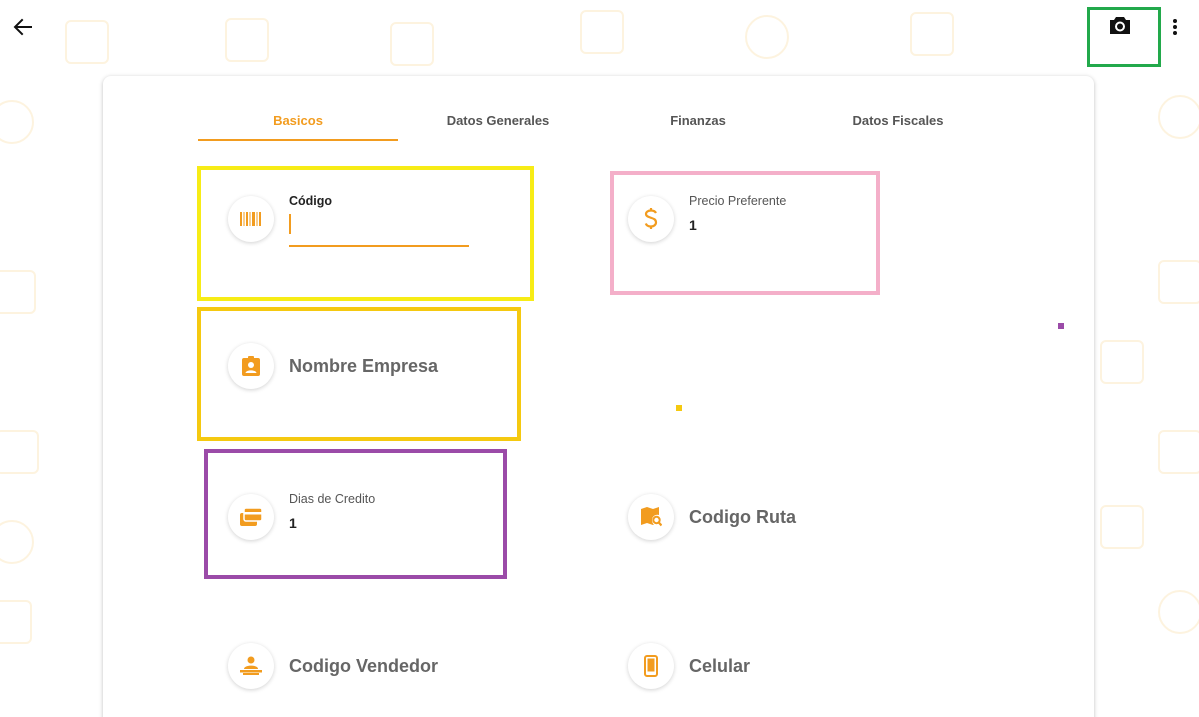 This screenshot has width=1199, height=717. Describe the element at coordinates (738, 201) in the screenshot. I see `precio-preferente-label: Precio Preferente` at that location.